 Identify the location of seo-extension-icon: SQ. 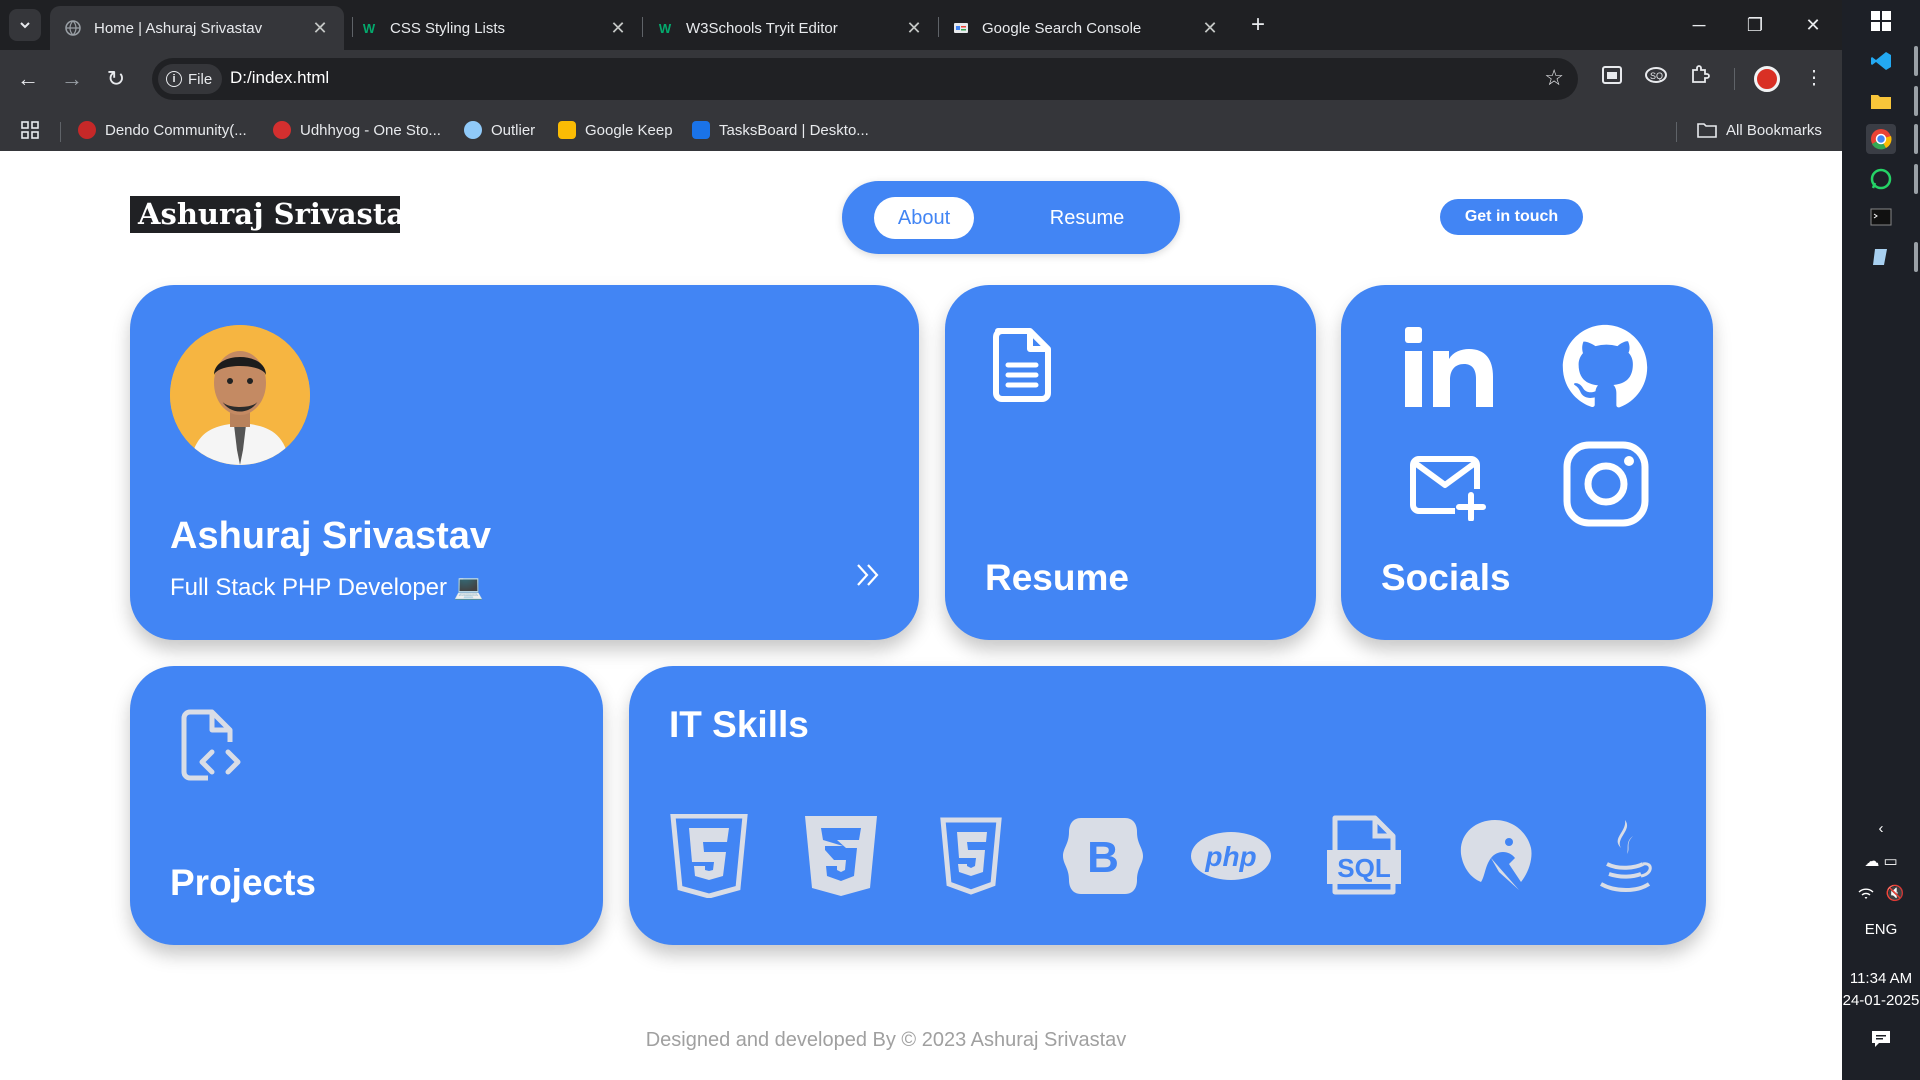
(1656, 79).